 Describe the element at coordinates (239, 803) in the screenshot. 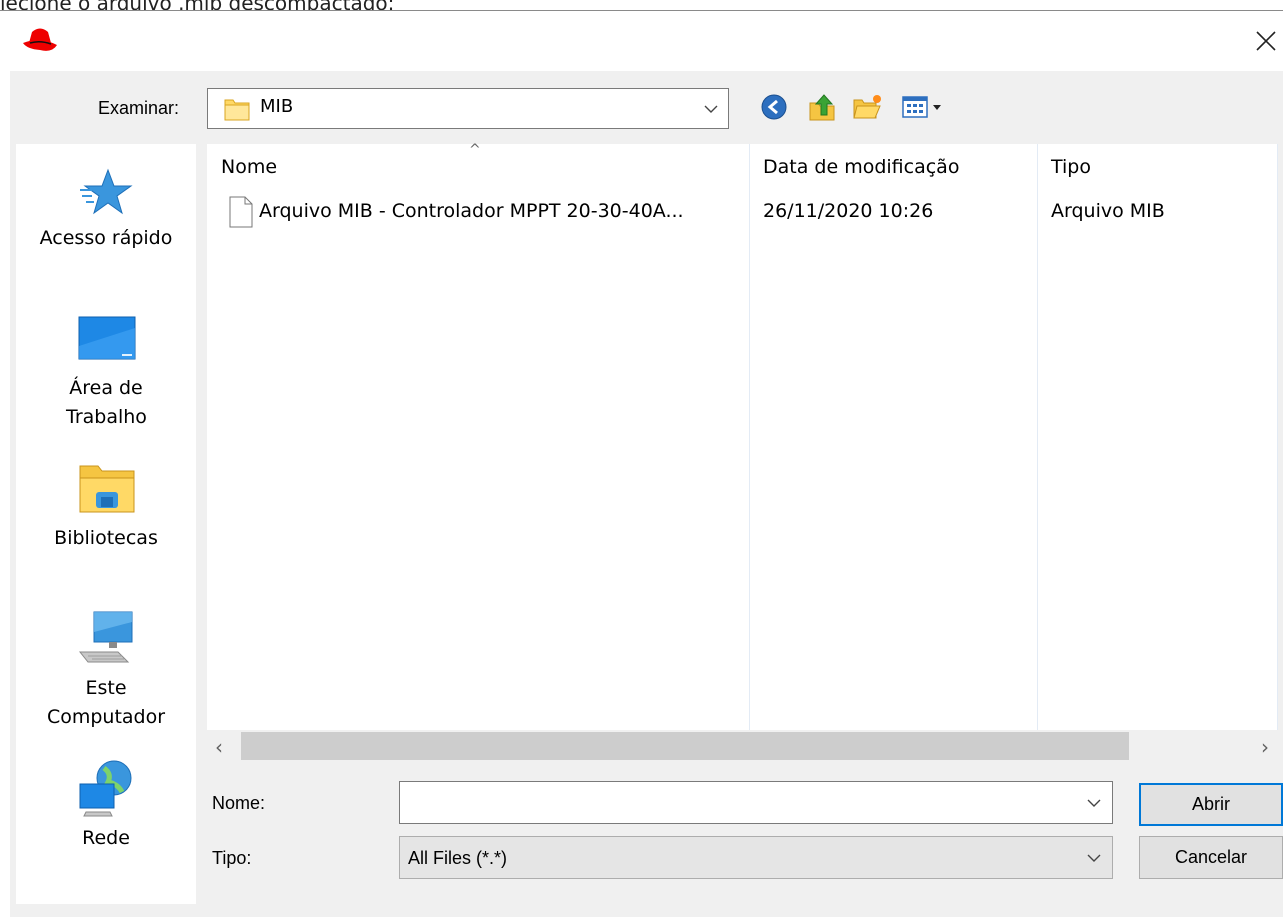

I see `file-name-label: Nome:` at that location.